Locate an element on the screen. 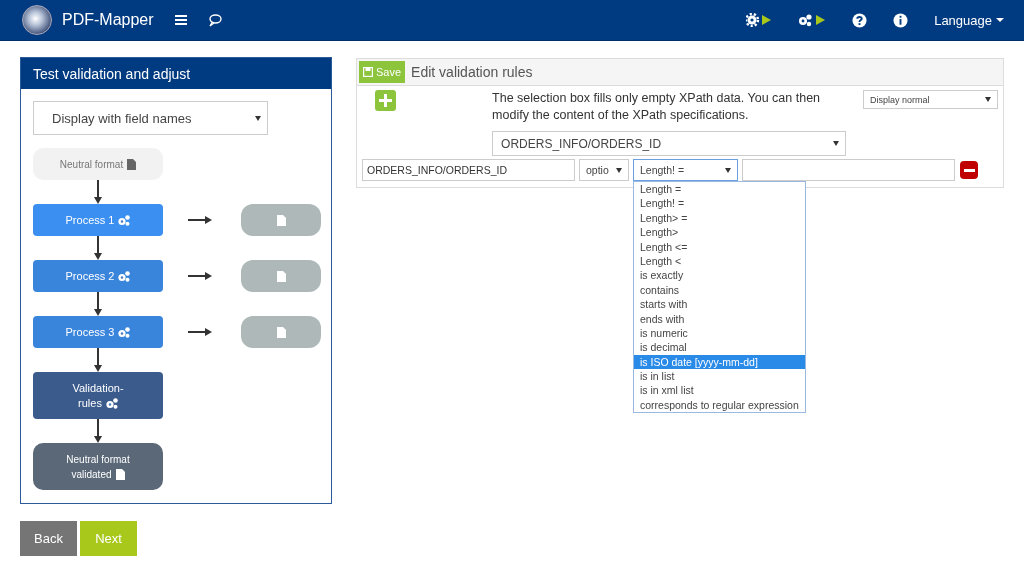 This screenshot has height=576, width=1024. remove-button is located at coordinates (969, 170).